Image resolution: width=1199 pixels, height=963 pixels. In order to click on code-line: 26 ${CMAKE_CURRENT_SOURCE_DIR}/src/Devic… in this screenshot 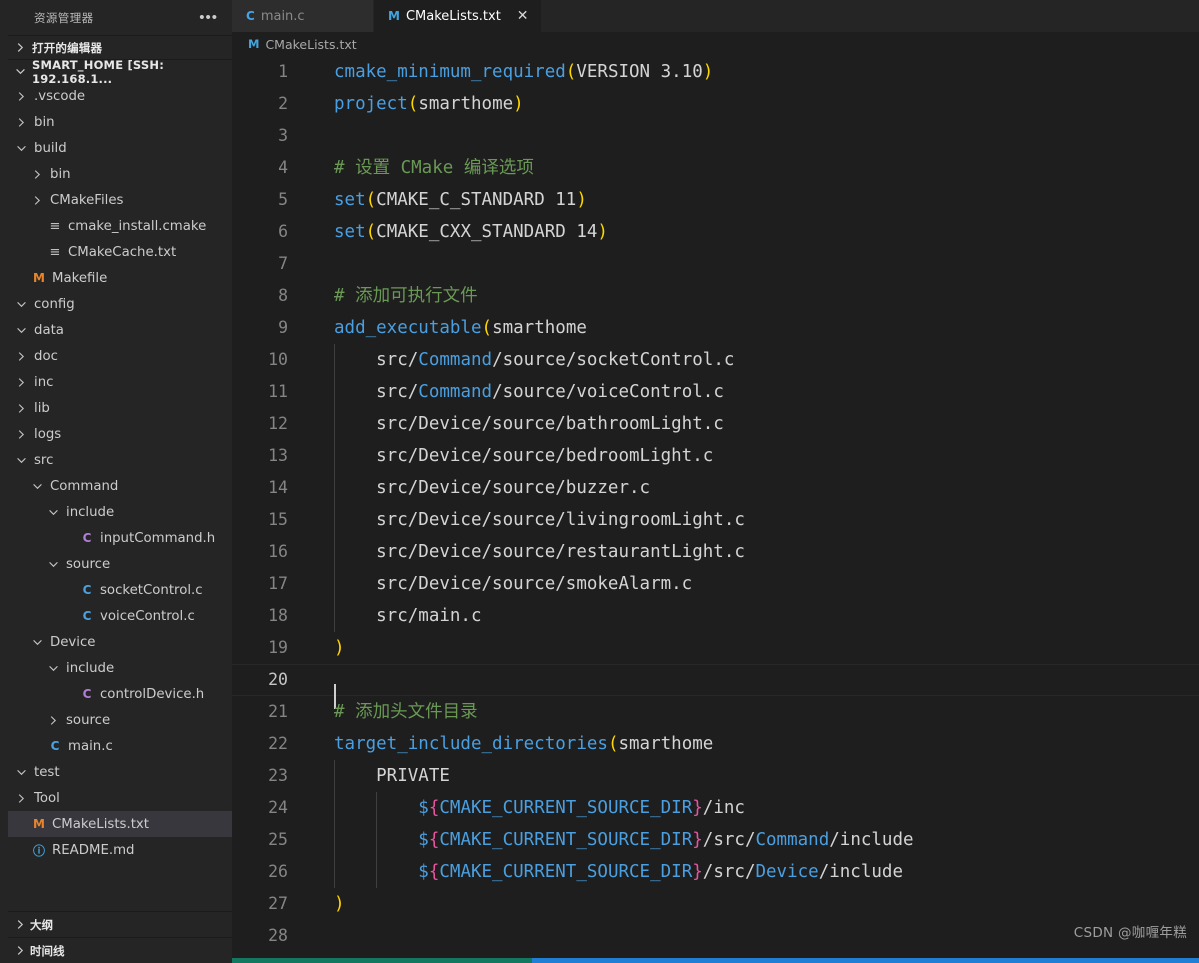, I will do `click(715, 872)`.